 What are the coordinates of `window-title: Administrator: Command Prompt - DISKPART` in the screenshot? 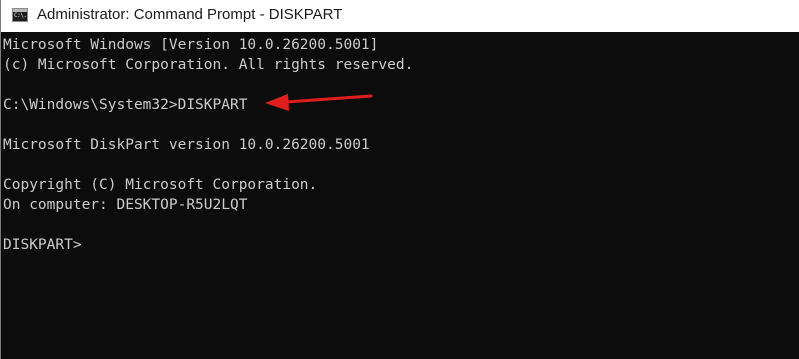 It's located at (190, 14).